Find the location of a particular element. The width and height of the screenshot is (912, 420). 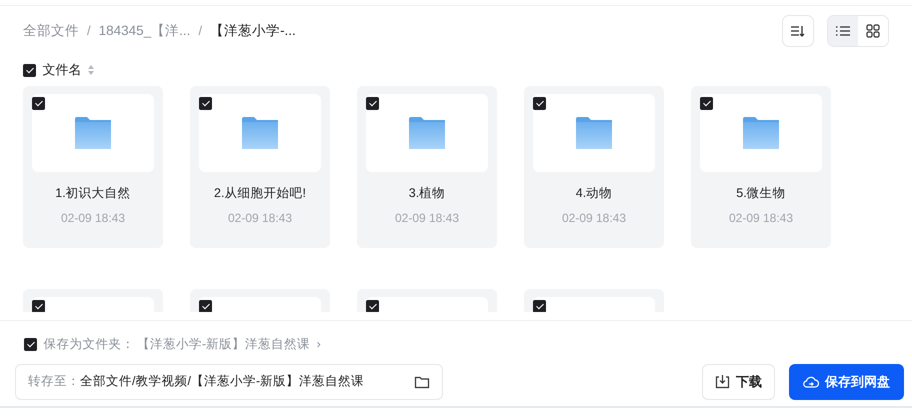

file-card: 4.动物 02-09 18:43 is located at coordinates (594, 167).